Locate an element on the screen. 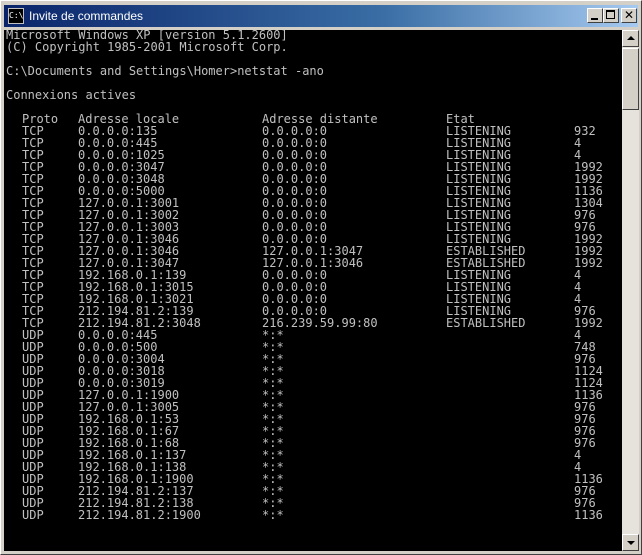 The height and width of the screenshot is (555, 642). console-header-line: (C) Copyright 1985-2001 Microsoft Corp. is located at coordinates (147, 47).